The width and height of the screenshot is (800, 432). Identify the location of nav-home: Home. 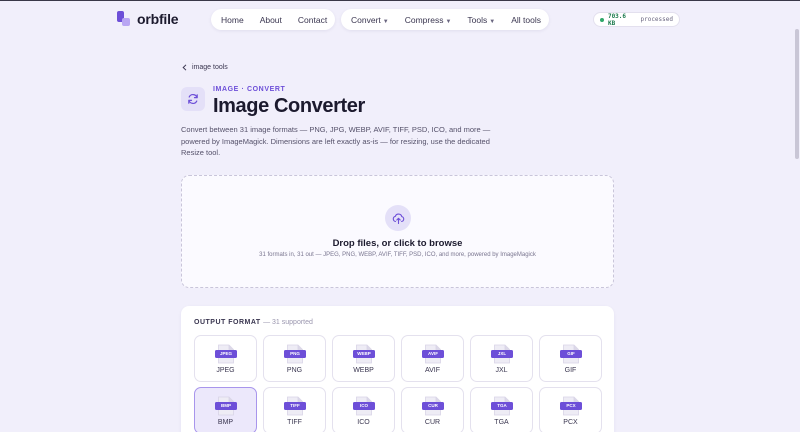
(232, 20).